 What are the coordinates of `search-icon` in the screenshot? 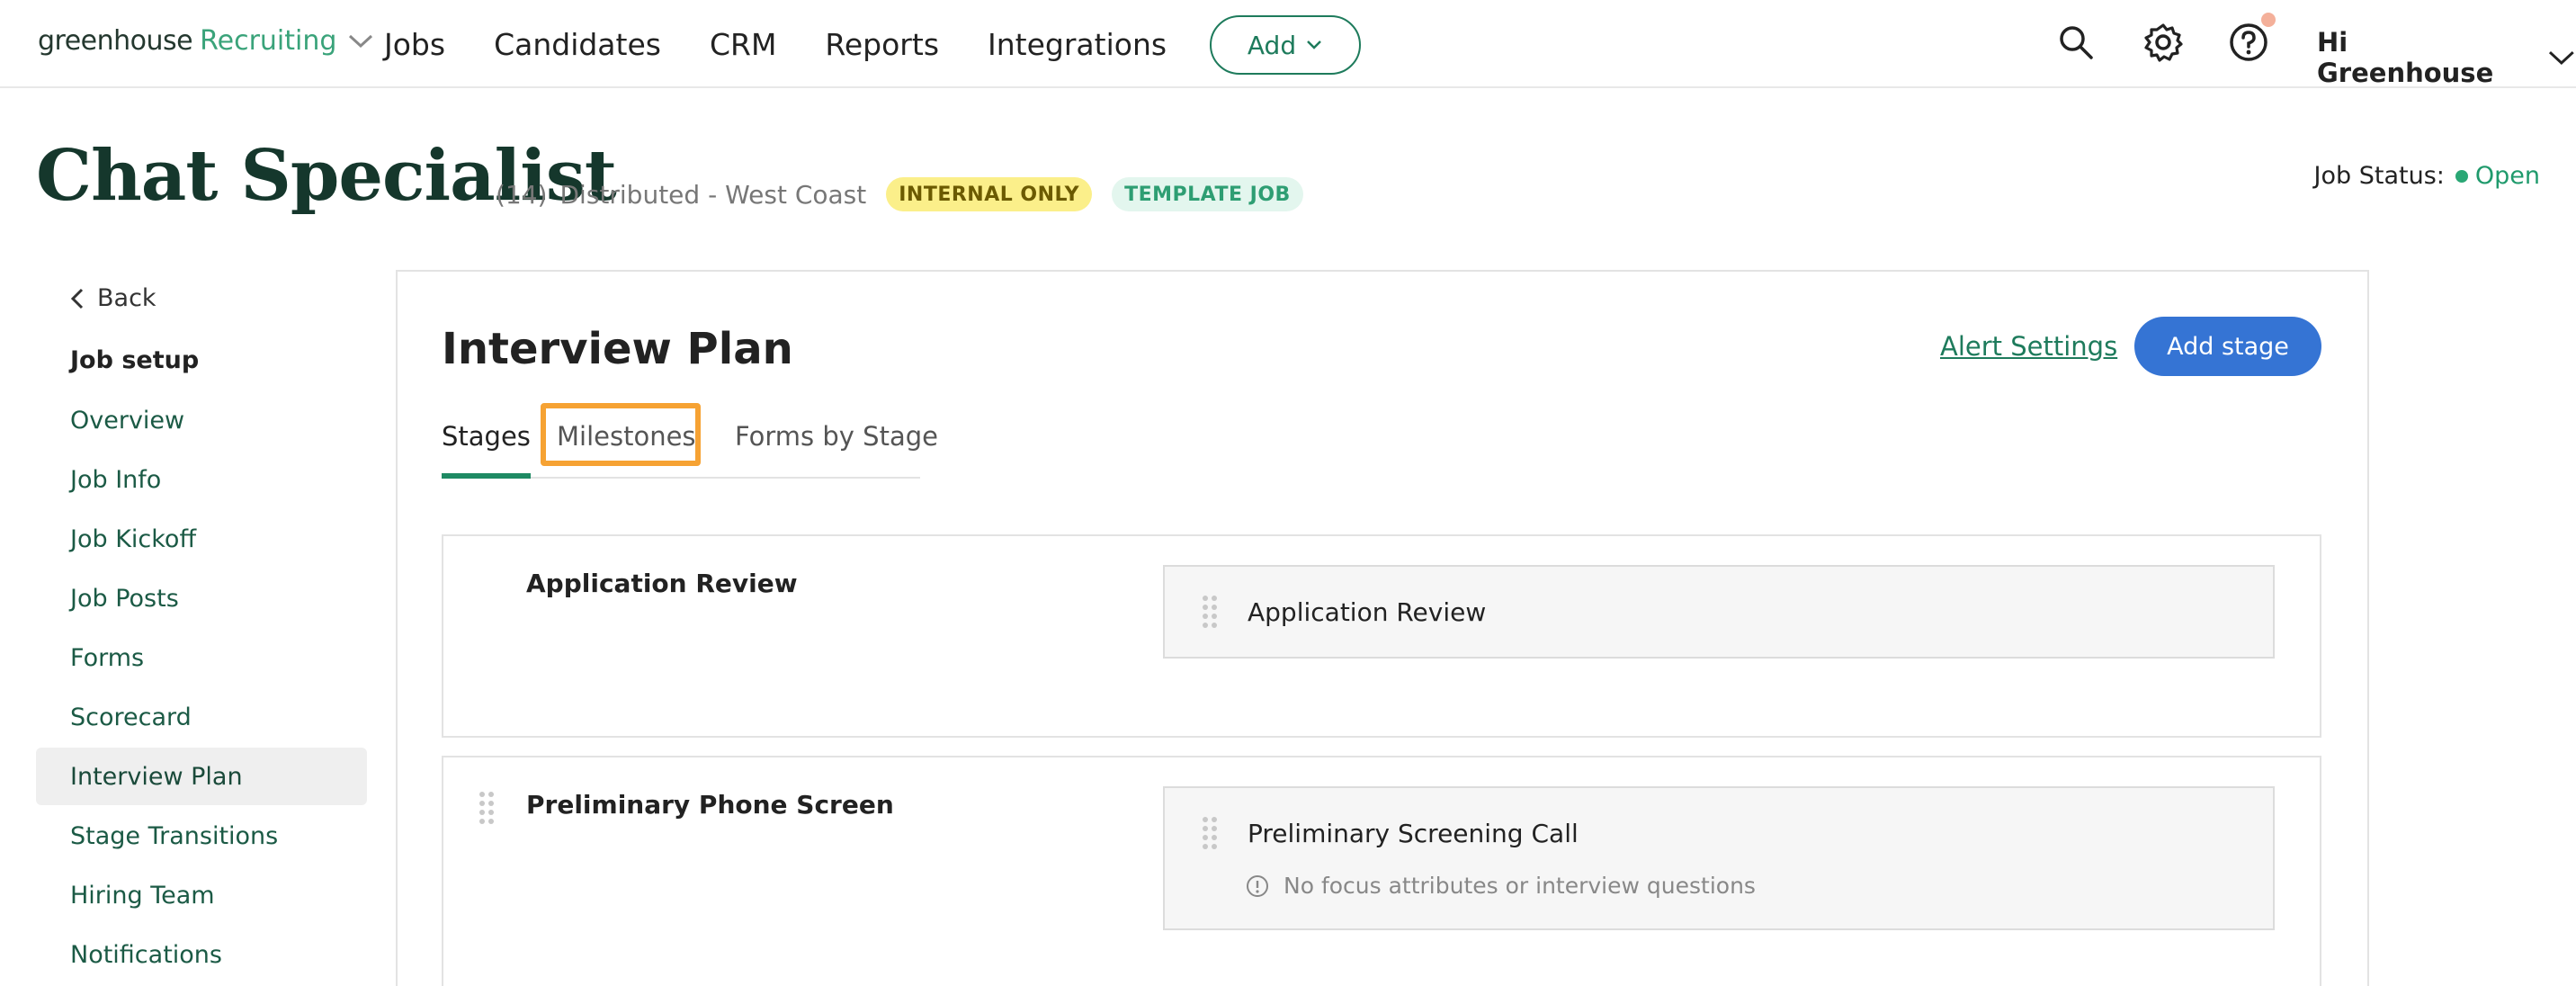 It's located at (2076, 43).